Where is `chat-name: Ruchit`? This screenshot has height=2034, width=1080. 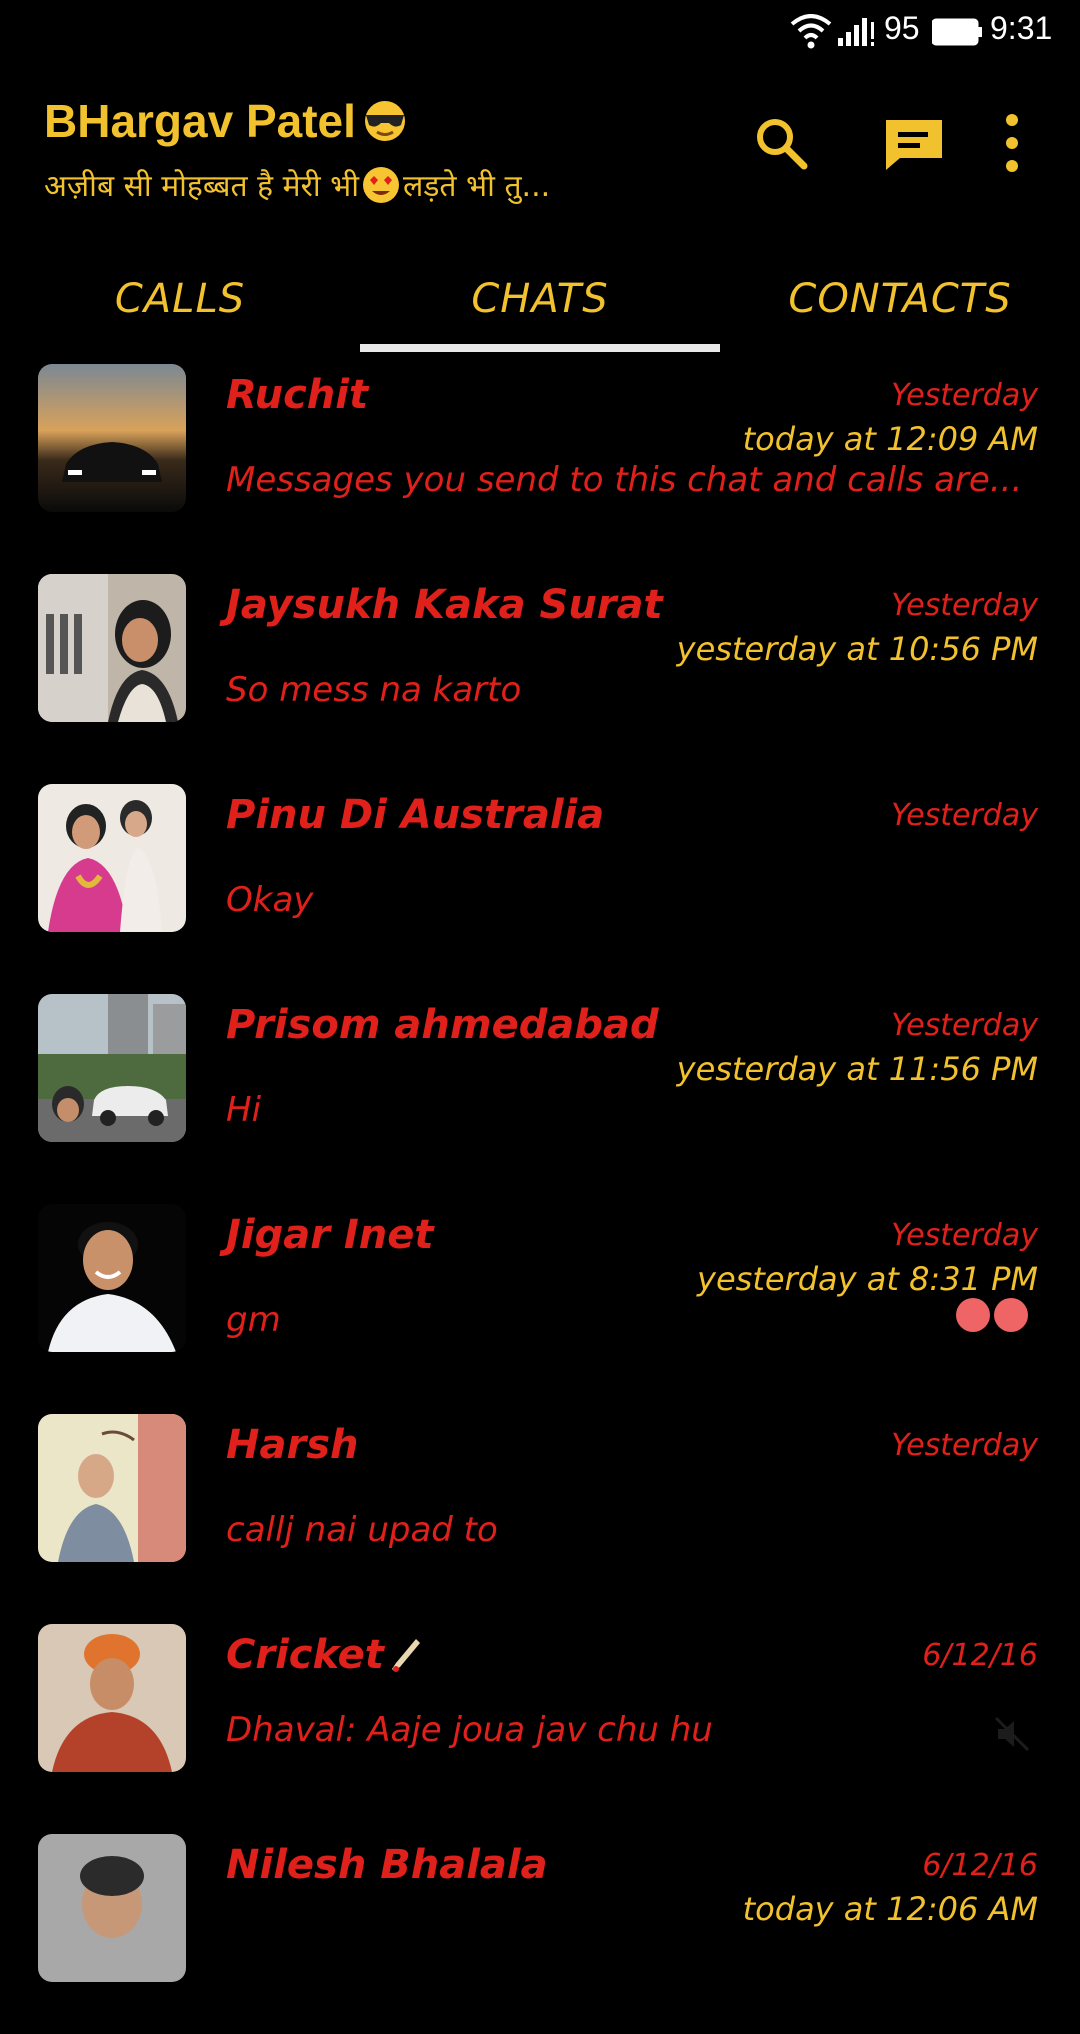 chat-name: Ruchit is located at coordinates (297, 395).